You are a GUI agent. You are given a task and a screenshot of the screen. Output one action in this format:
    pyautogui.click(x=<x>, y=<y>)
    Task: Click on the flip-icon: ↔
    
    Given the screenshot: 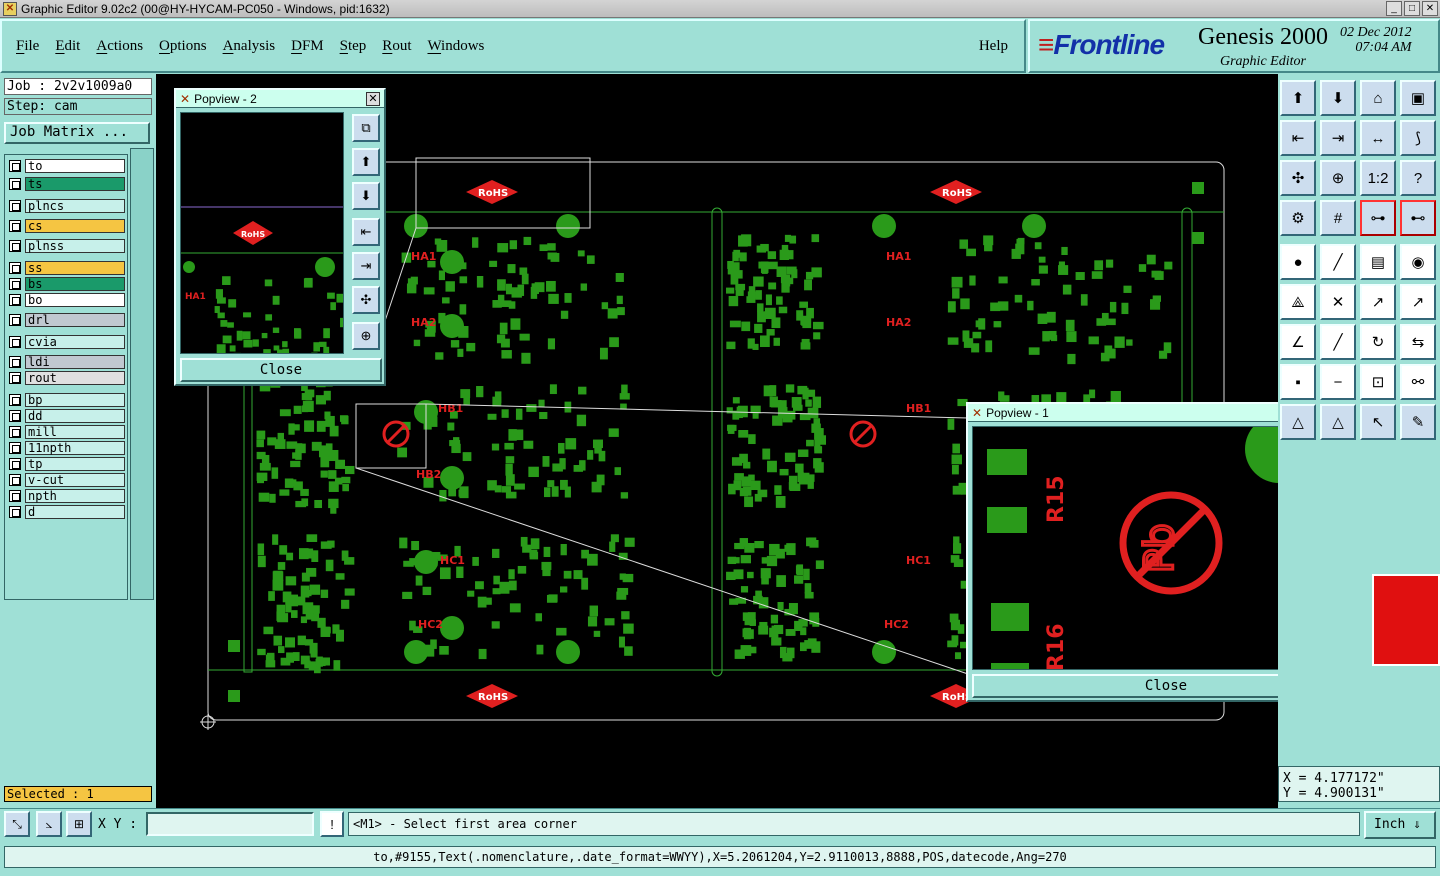 What is the action you would take?
    pyautogui.click(x=1378, y=138)
    